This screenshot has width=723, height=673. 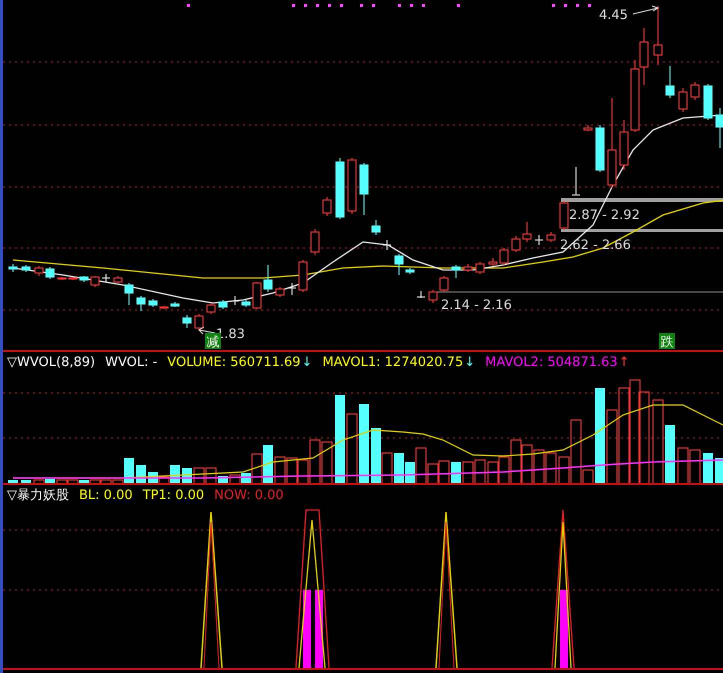 I want to click on high-price-label: 4.45, so click(x=613, y=15).